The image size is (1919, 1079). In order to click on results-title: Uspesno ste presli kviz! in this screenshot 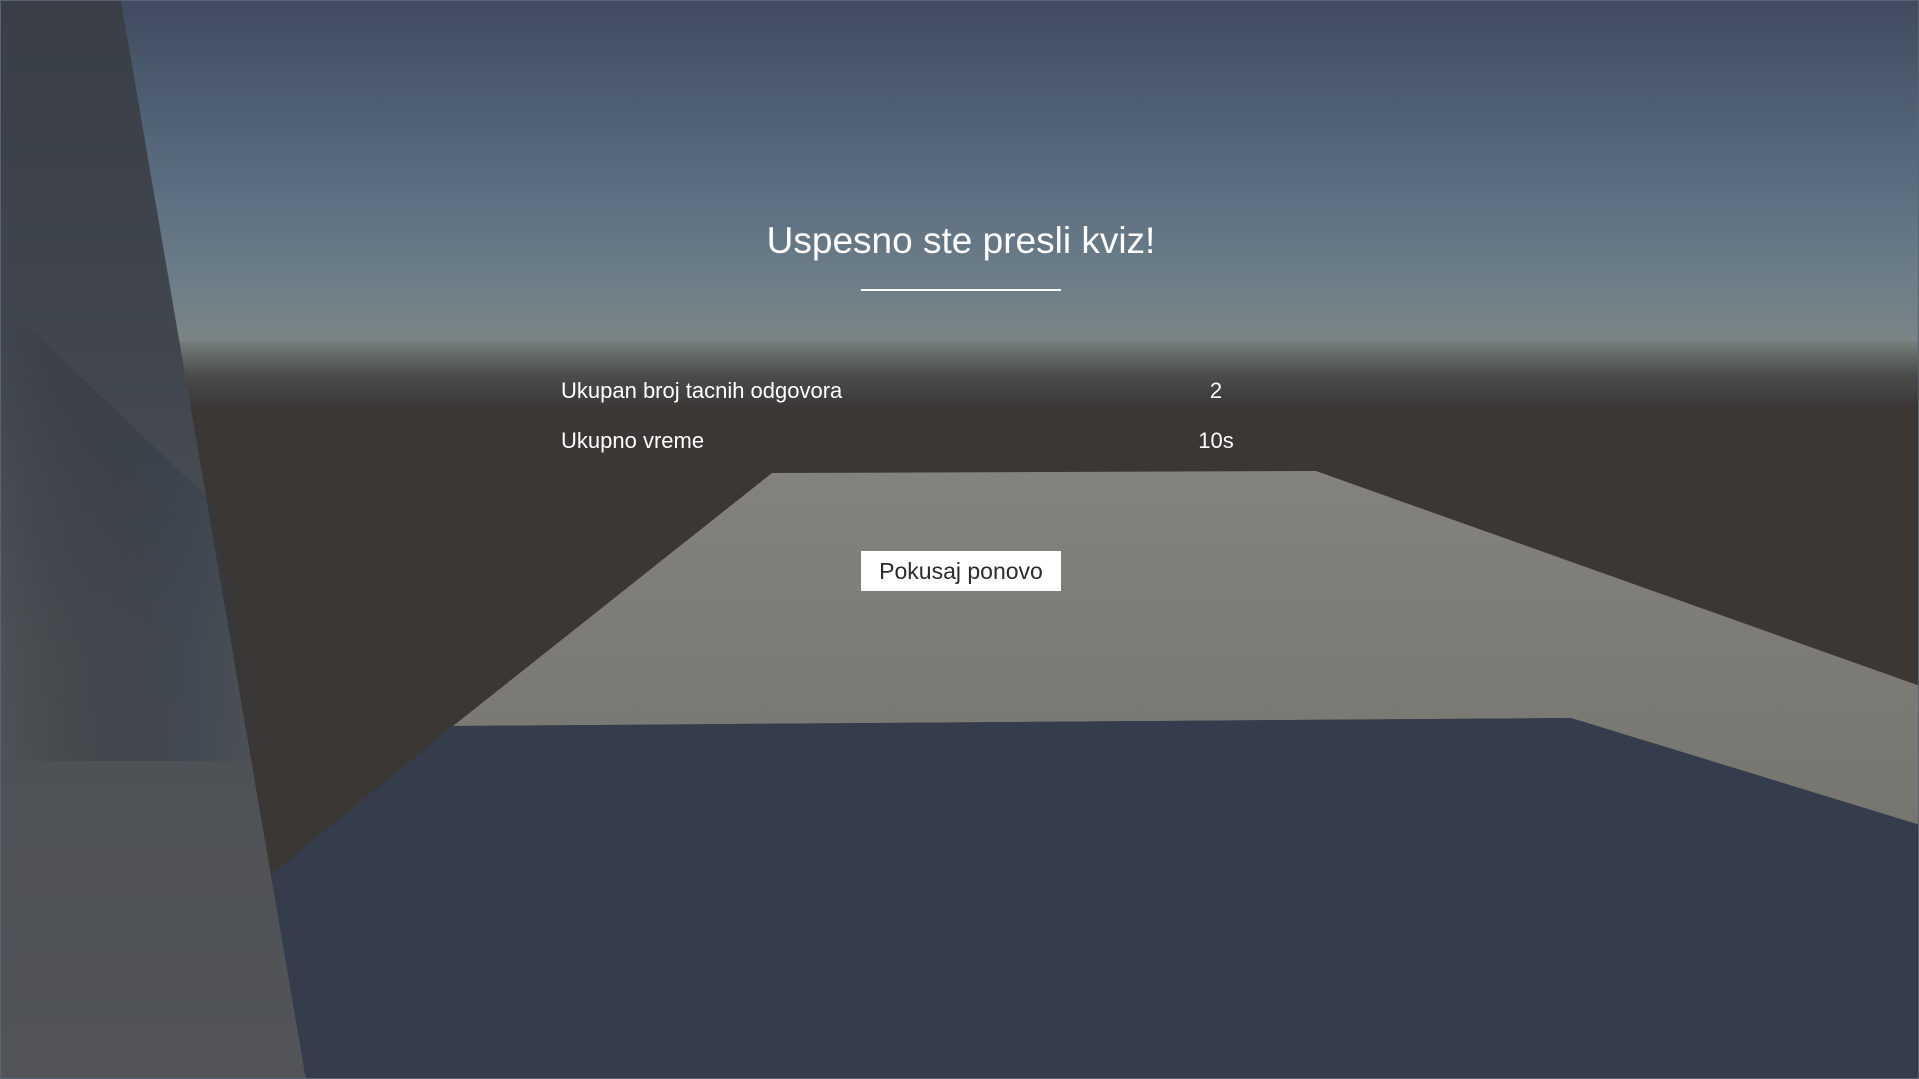, I will do `click(961, 240)`.